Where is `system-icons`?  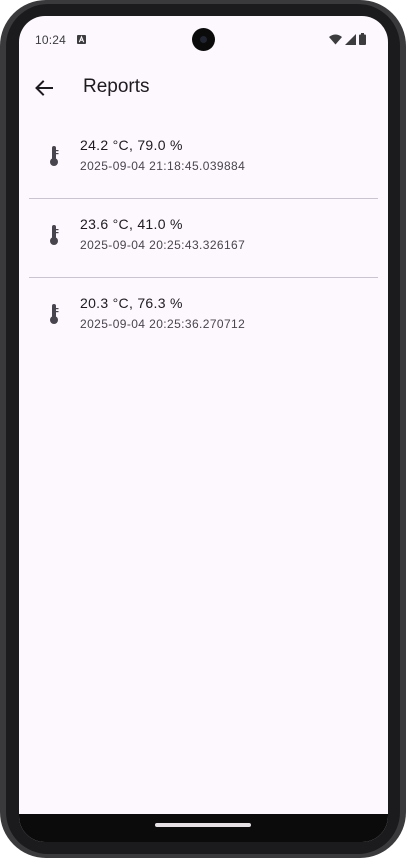
system-icons is located at coordinates (347, 39).